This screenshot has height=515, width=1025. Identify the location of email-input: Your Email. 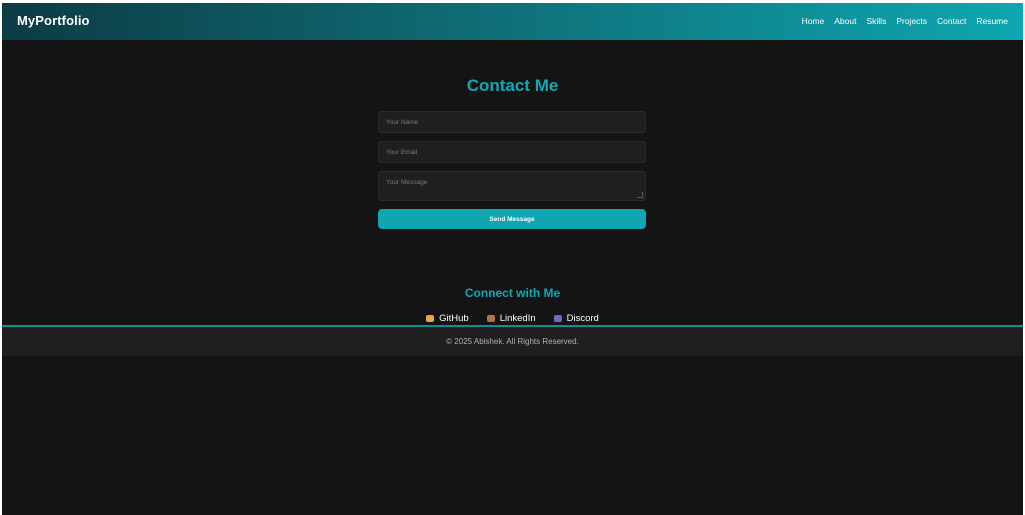
(512, 152).